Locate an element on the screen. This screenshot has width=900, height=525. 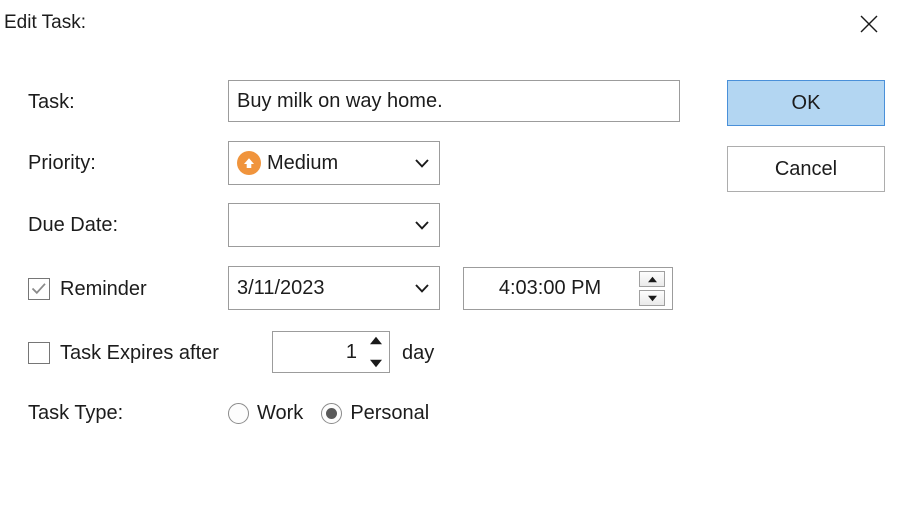
radio-work is located at coordinates (238, 413).